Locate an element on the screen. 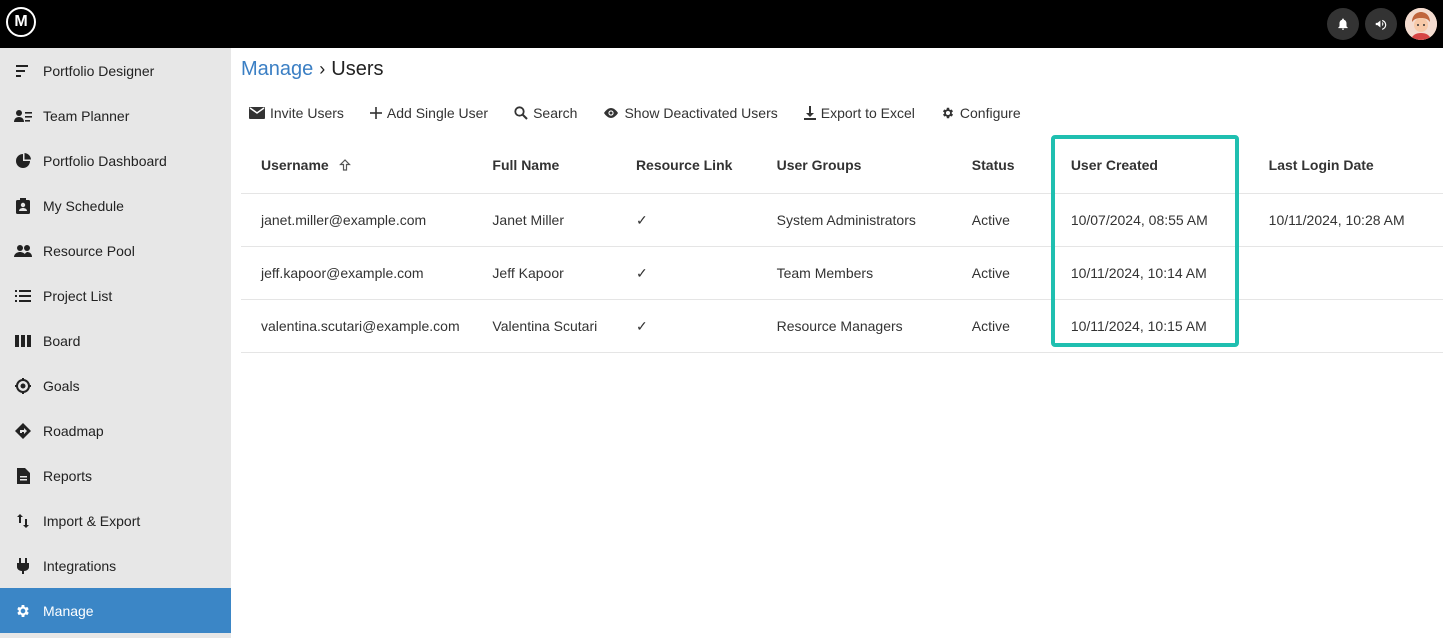 Image resolution: width=1443 pixels, height=638 pixels. page-title: Users is located at coordinates (357, 69).